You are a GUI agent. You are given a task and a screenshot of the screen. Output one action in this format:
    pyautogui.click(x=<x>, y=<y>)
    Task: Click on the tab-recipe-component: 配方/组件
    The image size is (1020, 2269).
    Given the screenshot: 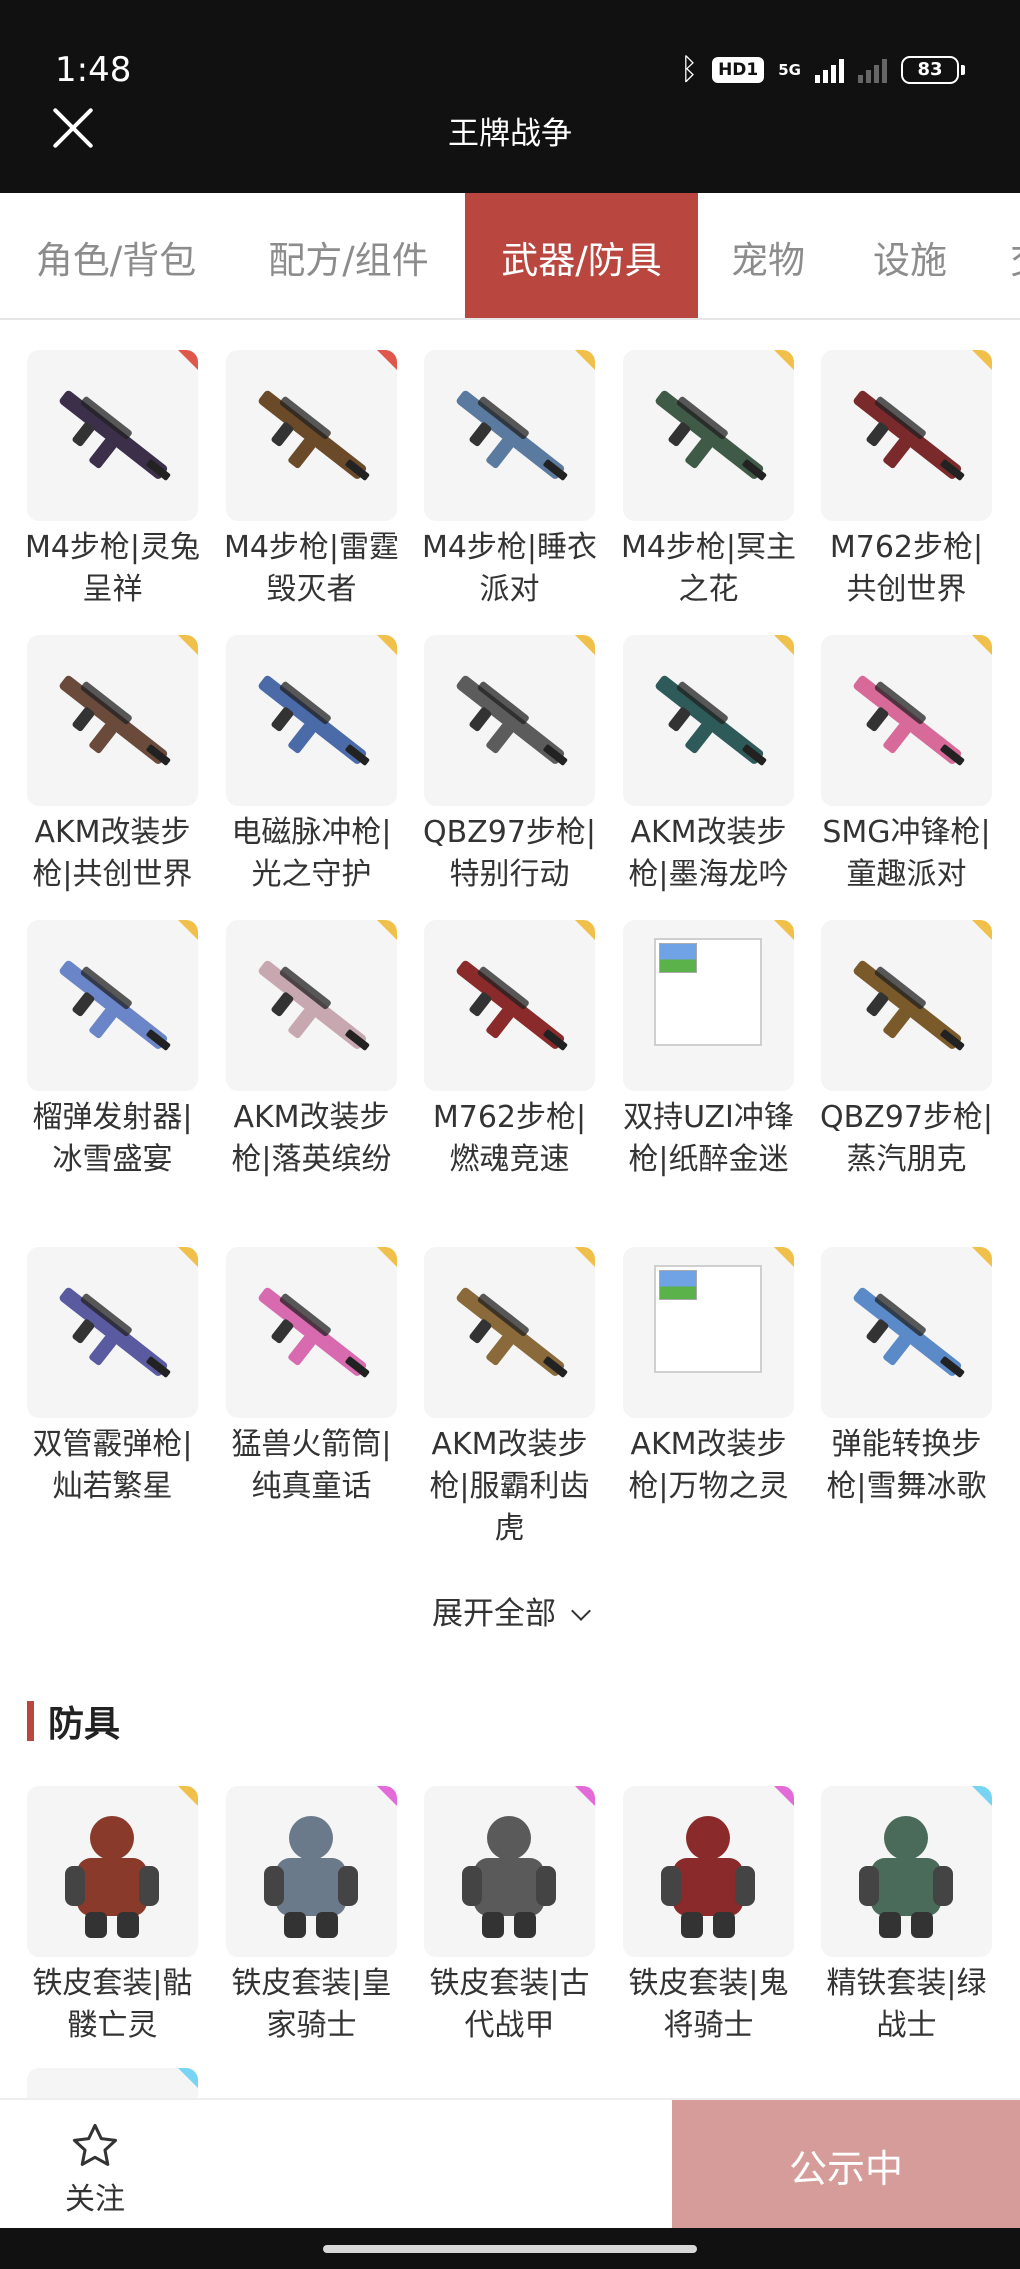 What is the action you would take?
    pyautogui.click(x=348, y=255)
    